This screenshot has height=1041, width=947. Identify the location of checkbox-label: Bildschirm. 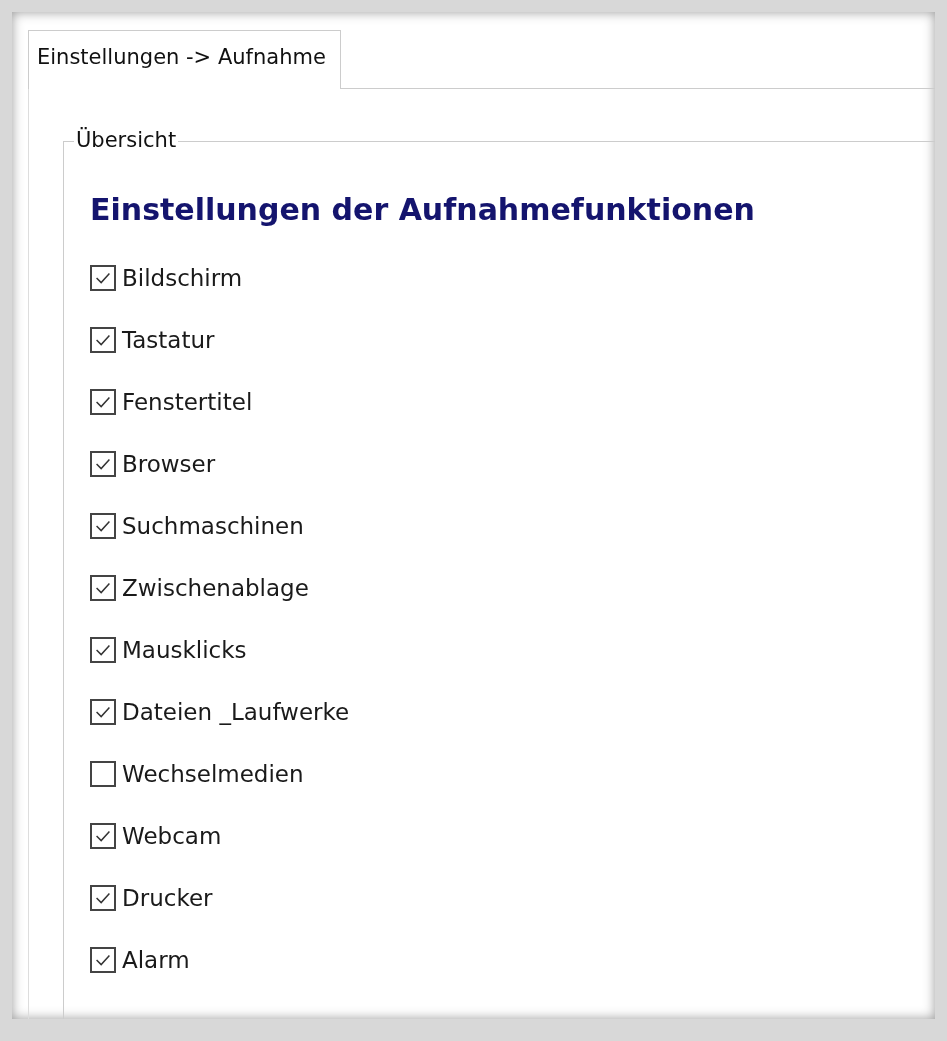
(182, 278).